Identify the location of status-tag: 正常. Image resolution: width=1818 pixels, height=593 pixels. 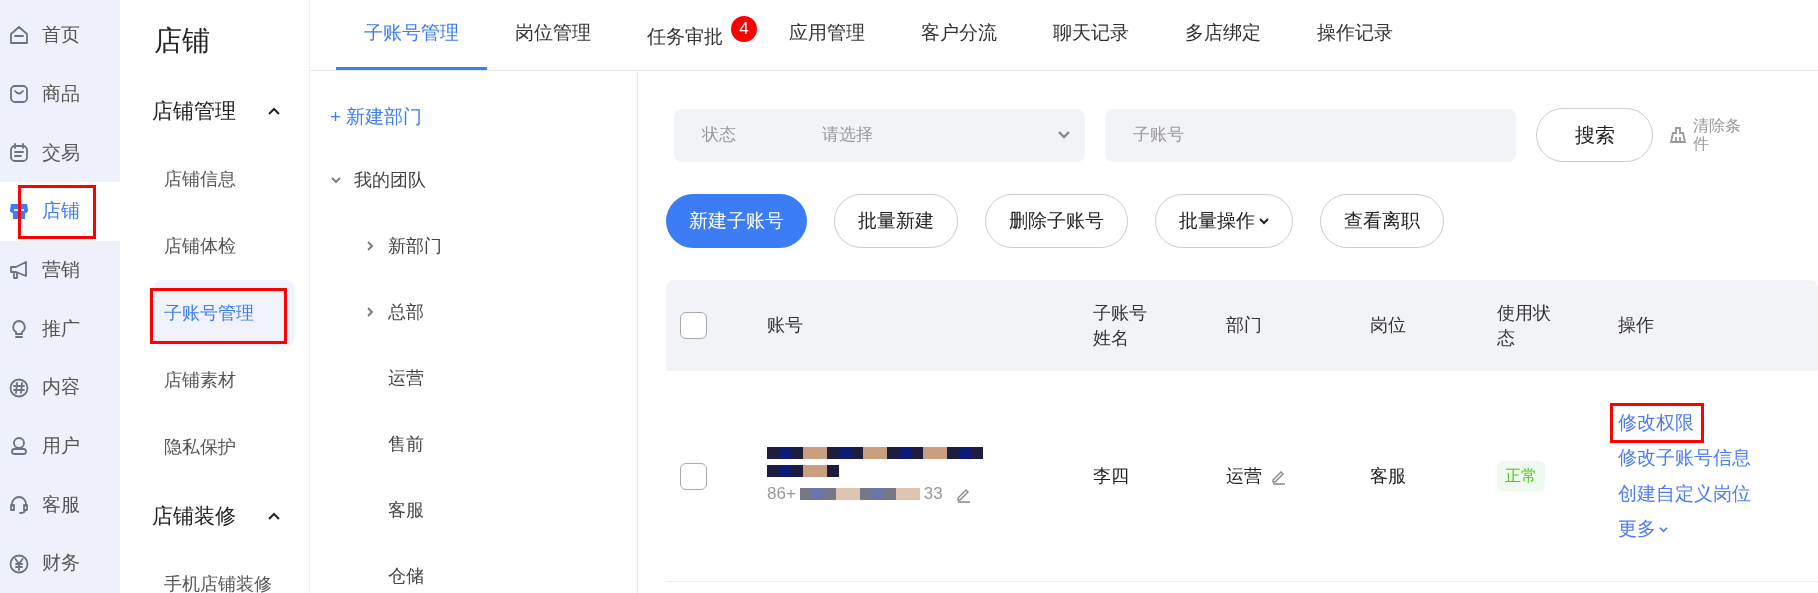
(1521, 476).